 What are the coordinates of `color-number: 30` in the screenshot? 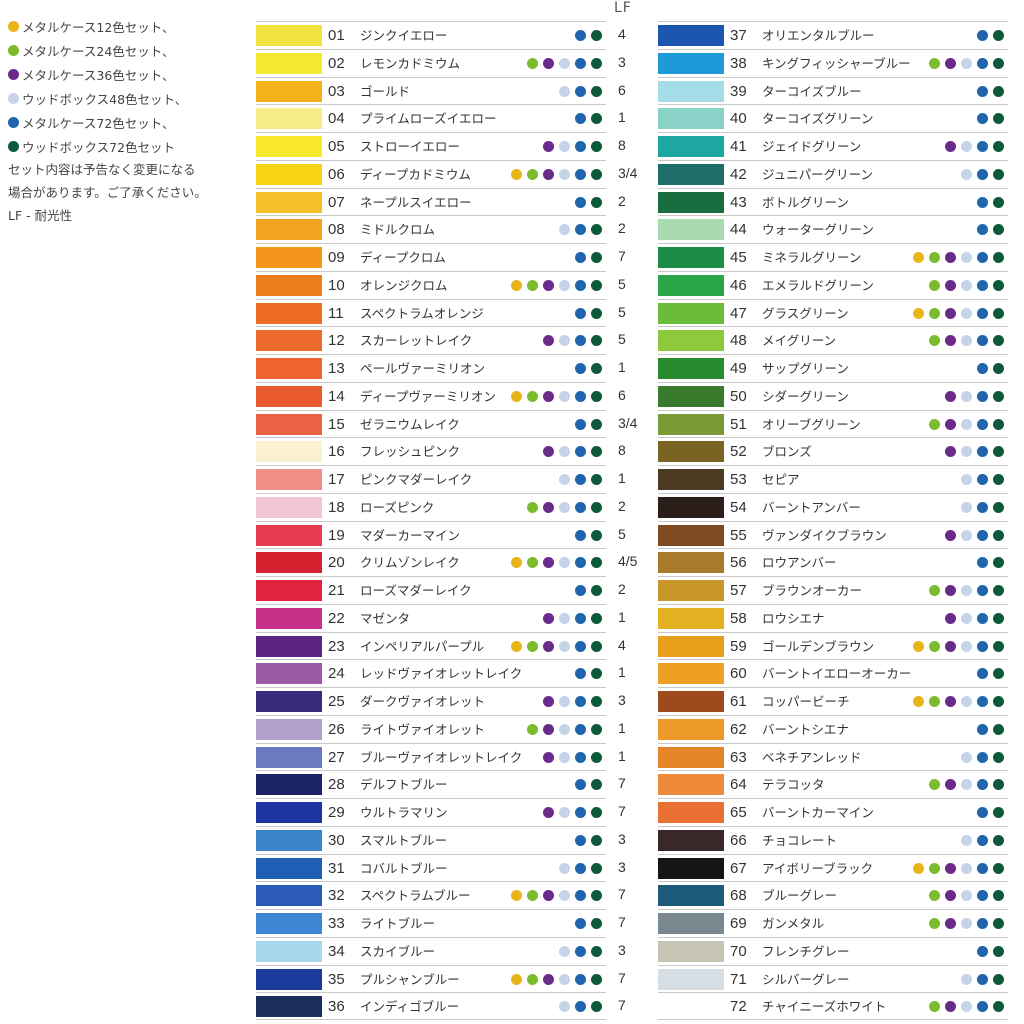 It's located at (336, 840).